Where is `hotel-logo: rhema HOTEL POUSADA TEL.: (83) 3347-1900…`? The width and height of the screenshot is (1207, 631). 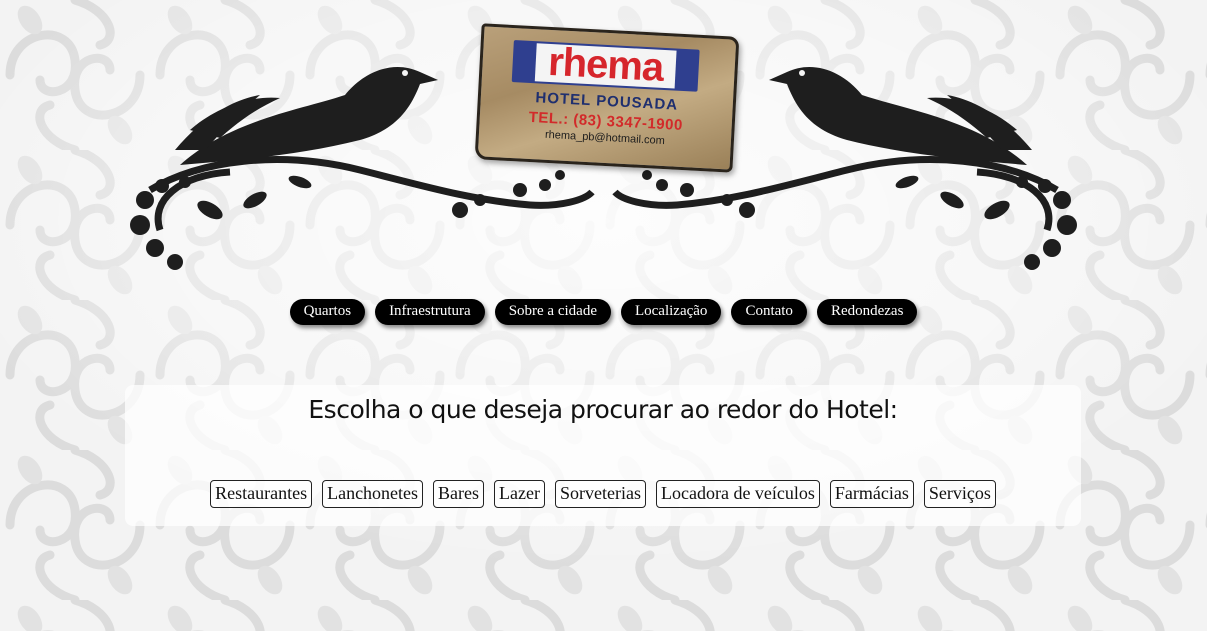 hotel-logo: rhema HOTEL POUSADA TEL.: (83) 3347-1900… is located at coordinates (607, 98).